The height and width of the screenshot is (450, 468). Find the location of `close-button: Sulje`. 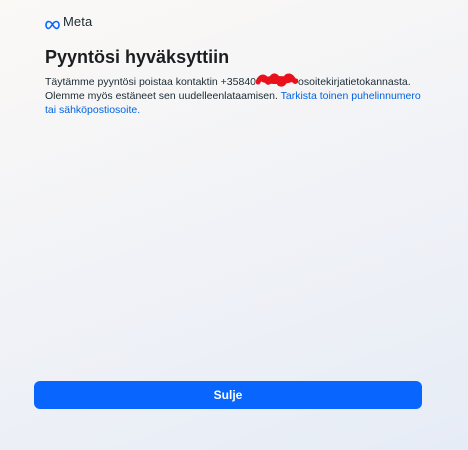

close-button: Sulje is located at coordinates (228, 395).